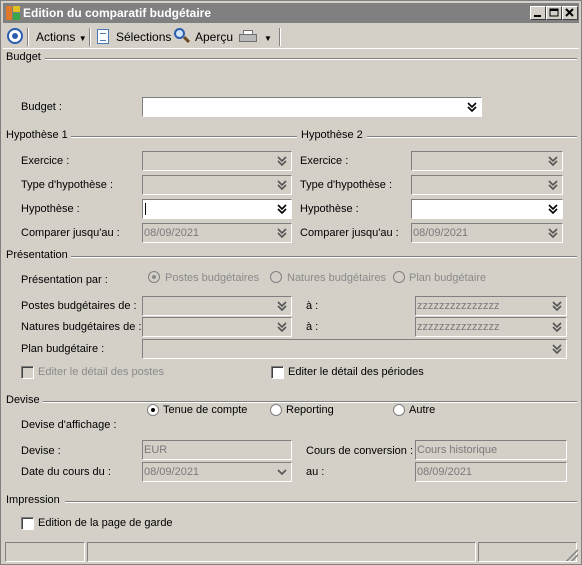 Image resolution: width=582 pixels, height=565 pixels. I want to click on radio-natures-label: Natures budgétaires, so click(337, 278).